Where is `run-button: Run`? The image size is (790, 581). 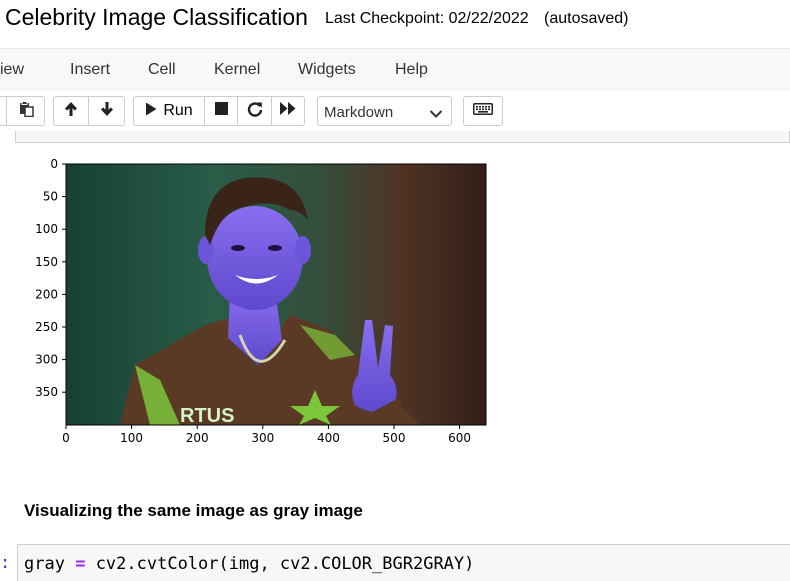
run-button: Run is located at coordinates (169, 111).